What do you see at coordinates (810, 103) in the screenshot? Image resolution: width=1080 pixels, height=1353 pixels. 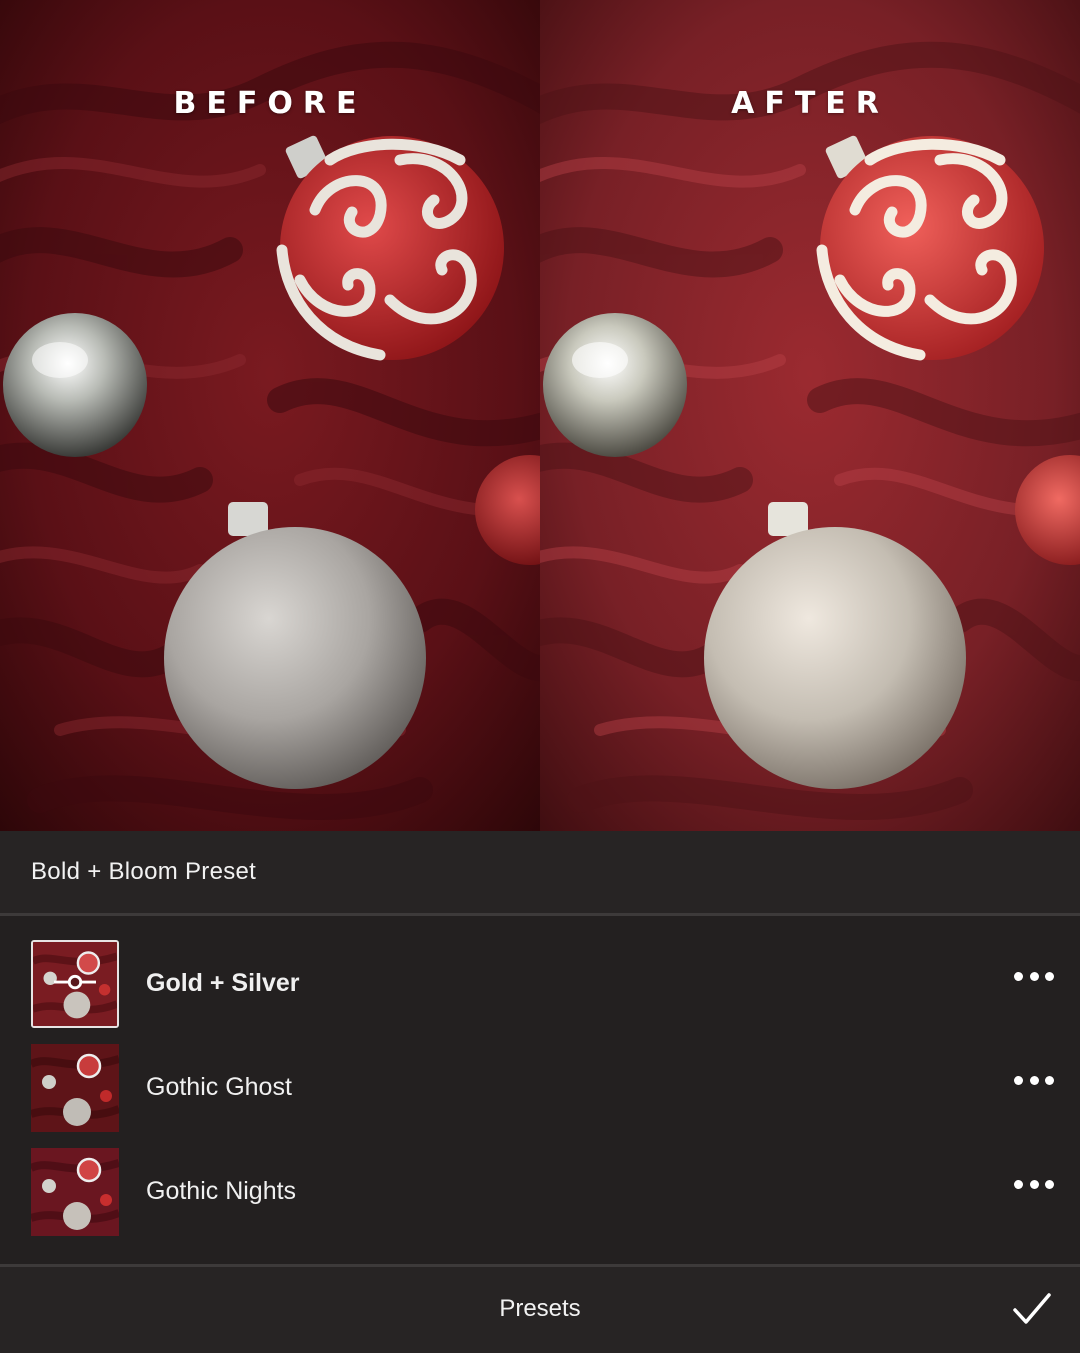 I see `after-label: AFTER` at bounding box center [810, 103].